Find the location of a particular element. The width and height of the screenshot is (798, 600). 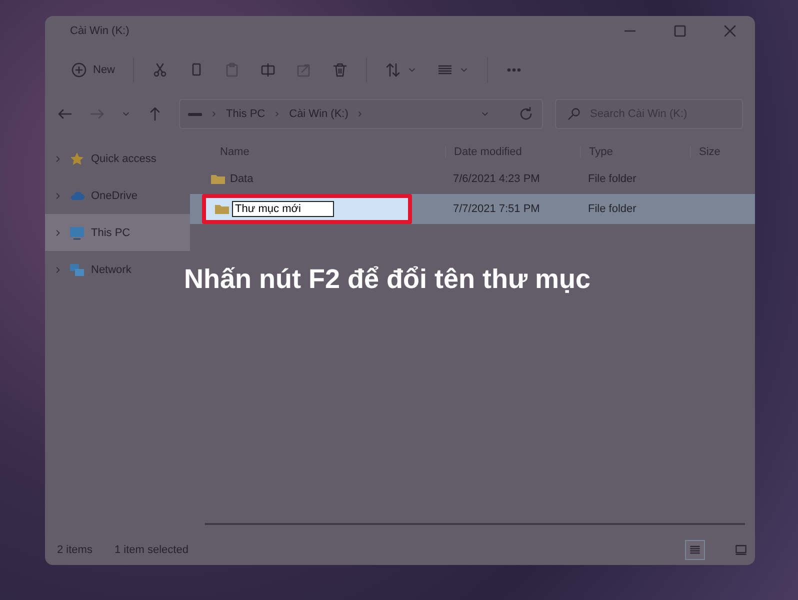

search-icon is located at coordinates (574, 114).